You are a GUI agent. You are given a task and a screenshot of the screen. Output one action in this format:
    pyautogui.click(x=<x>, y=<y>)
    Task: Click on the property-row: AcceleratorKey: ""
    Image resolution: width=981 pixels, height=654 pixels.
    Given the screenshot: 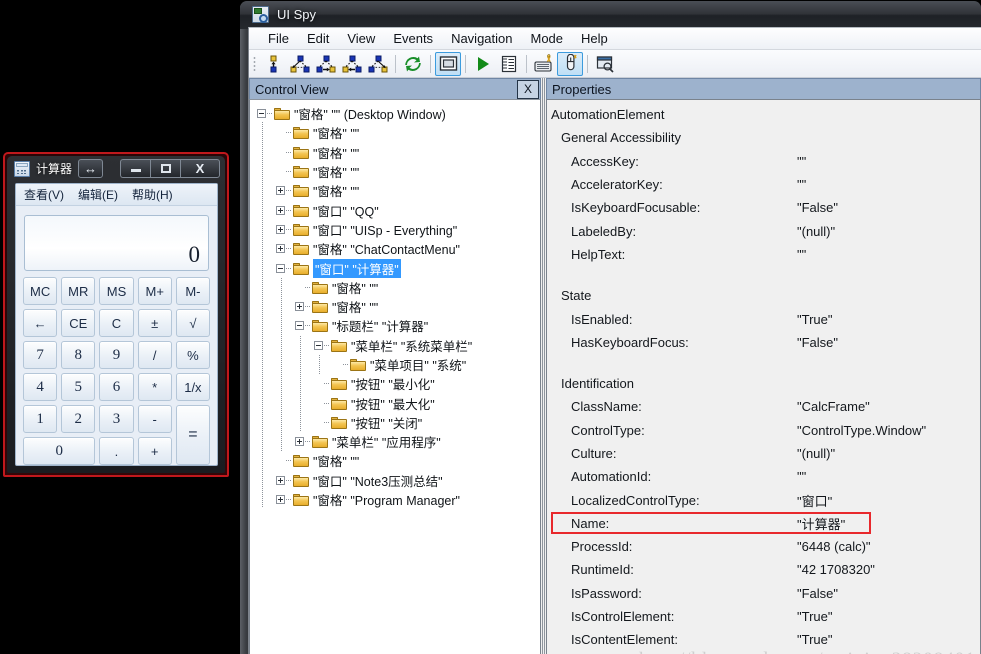 What is the action you would take?
    pyautogui.click(x=763, y=184)
    